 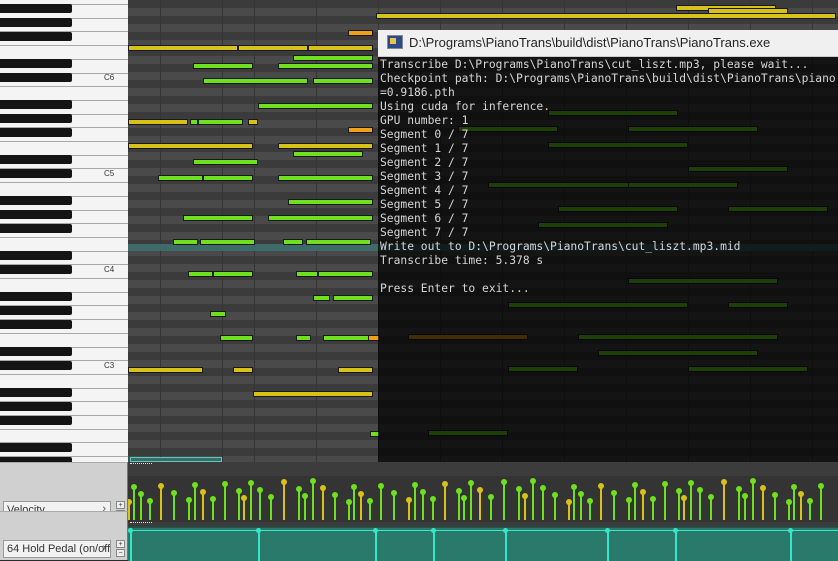 What do you see at coordinates (141, 524) in the screenshot?
I see `lane-resize-handle` at bounding box center [141, 524].